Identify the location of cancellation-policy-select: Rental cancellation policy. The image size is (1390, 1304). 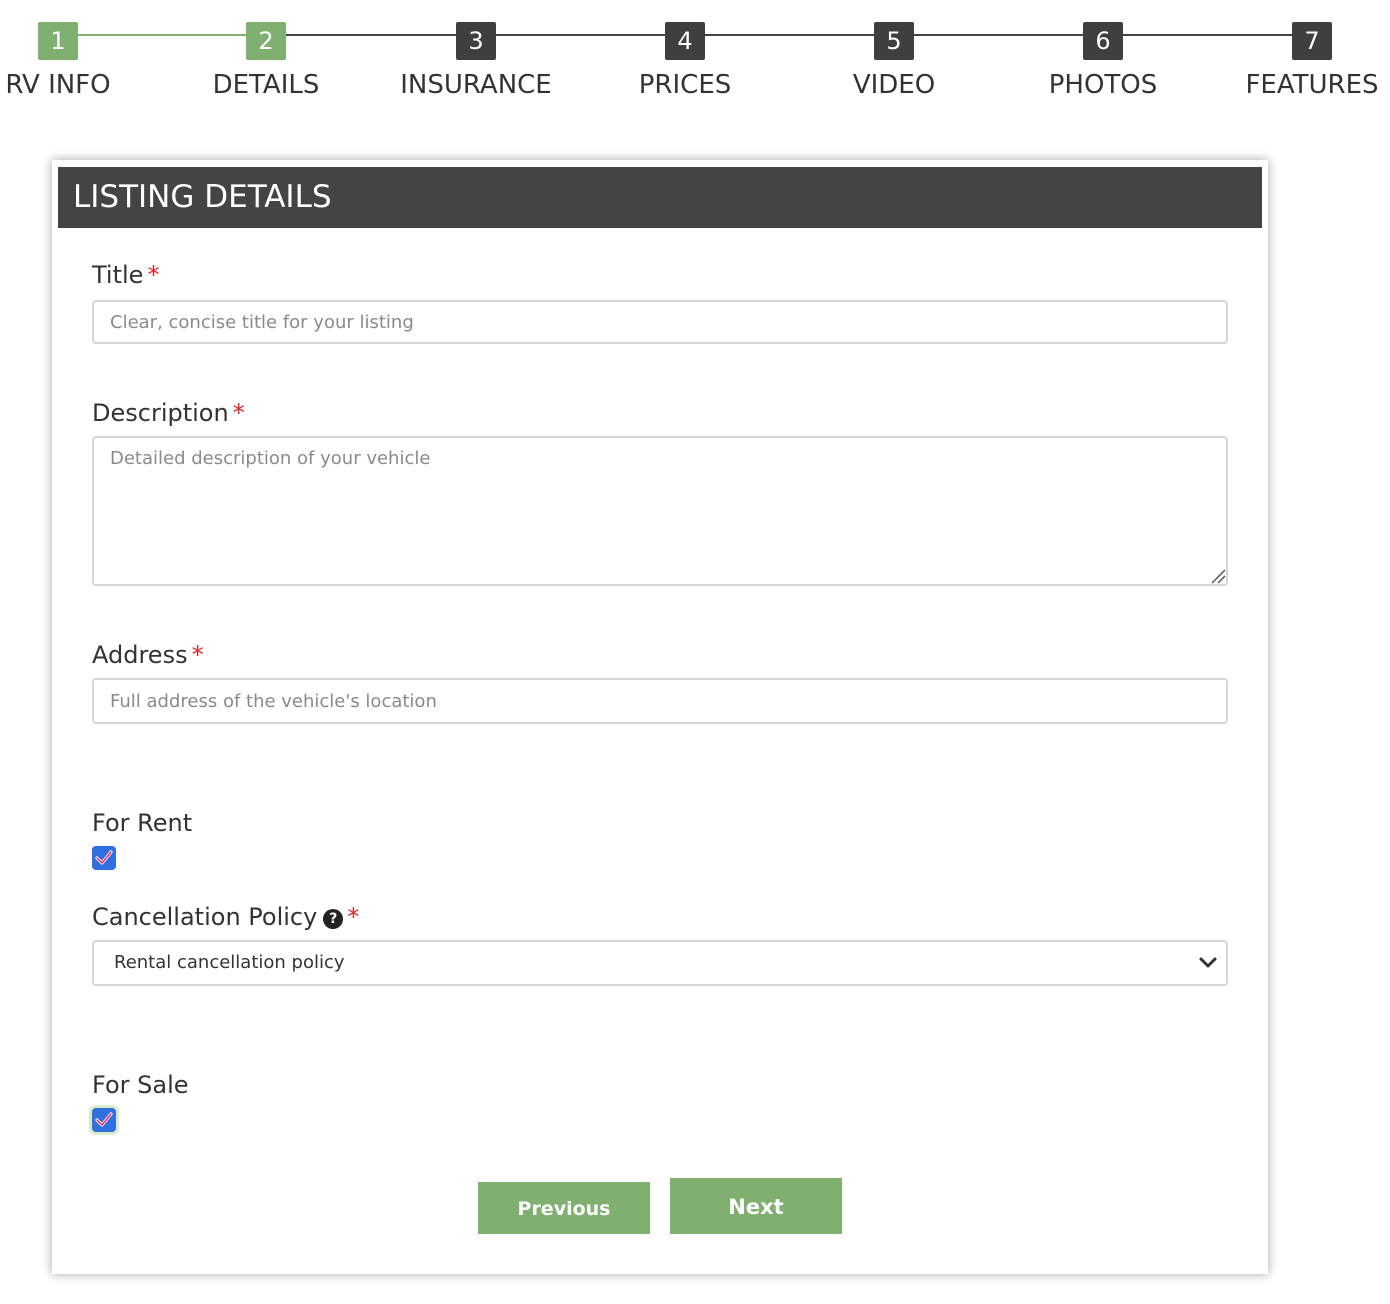
(660, 963).